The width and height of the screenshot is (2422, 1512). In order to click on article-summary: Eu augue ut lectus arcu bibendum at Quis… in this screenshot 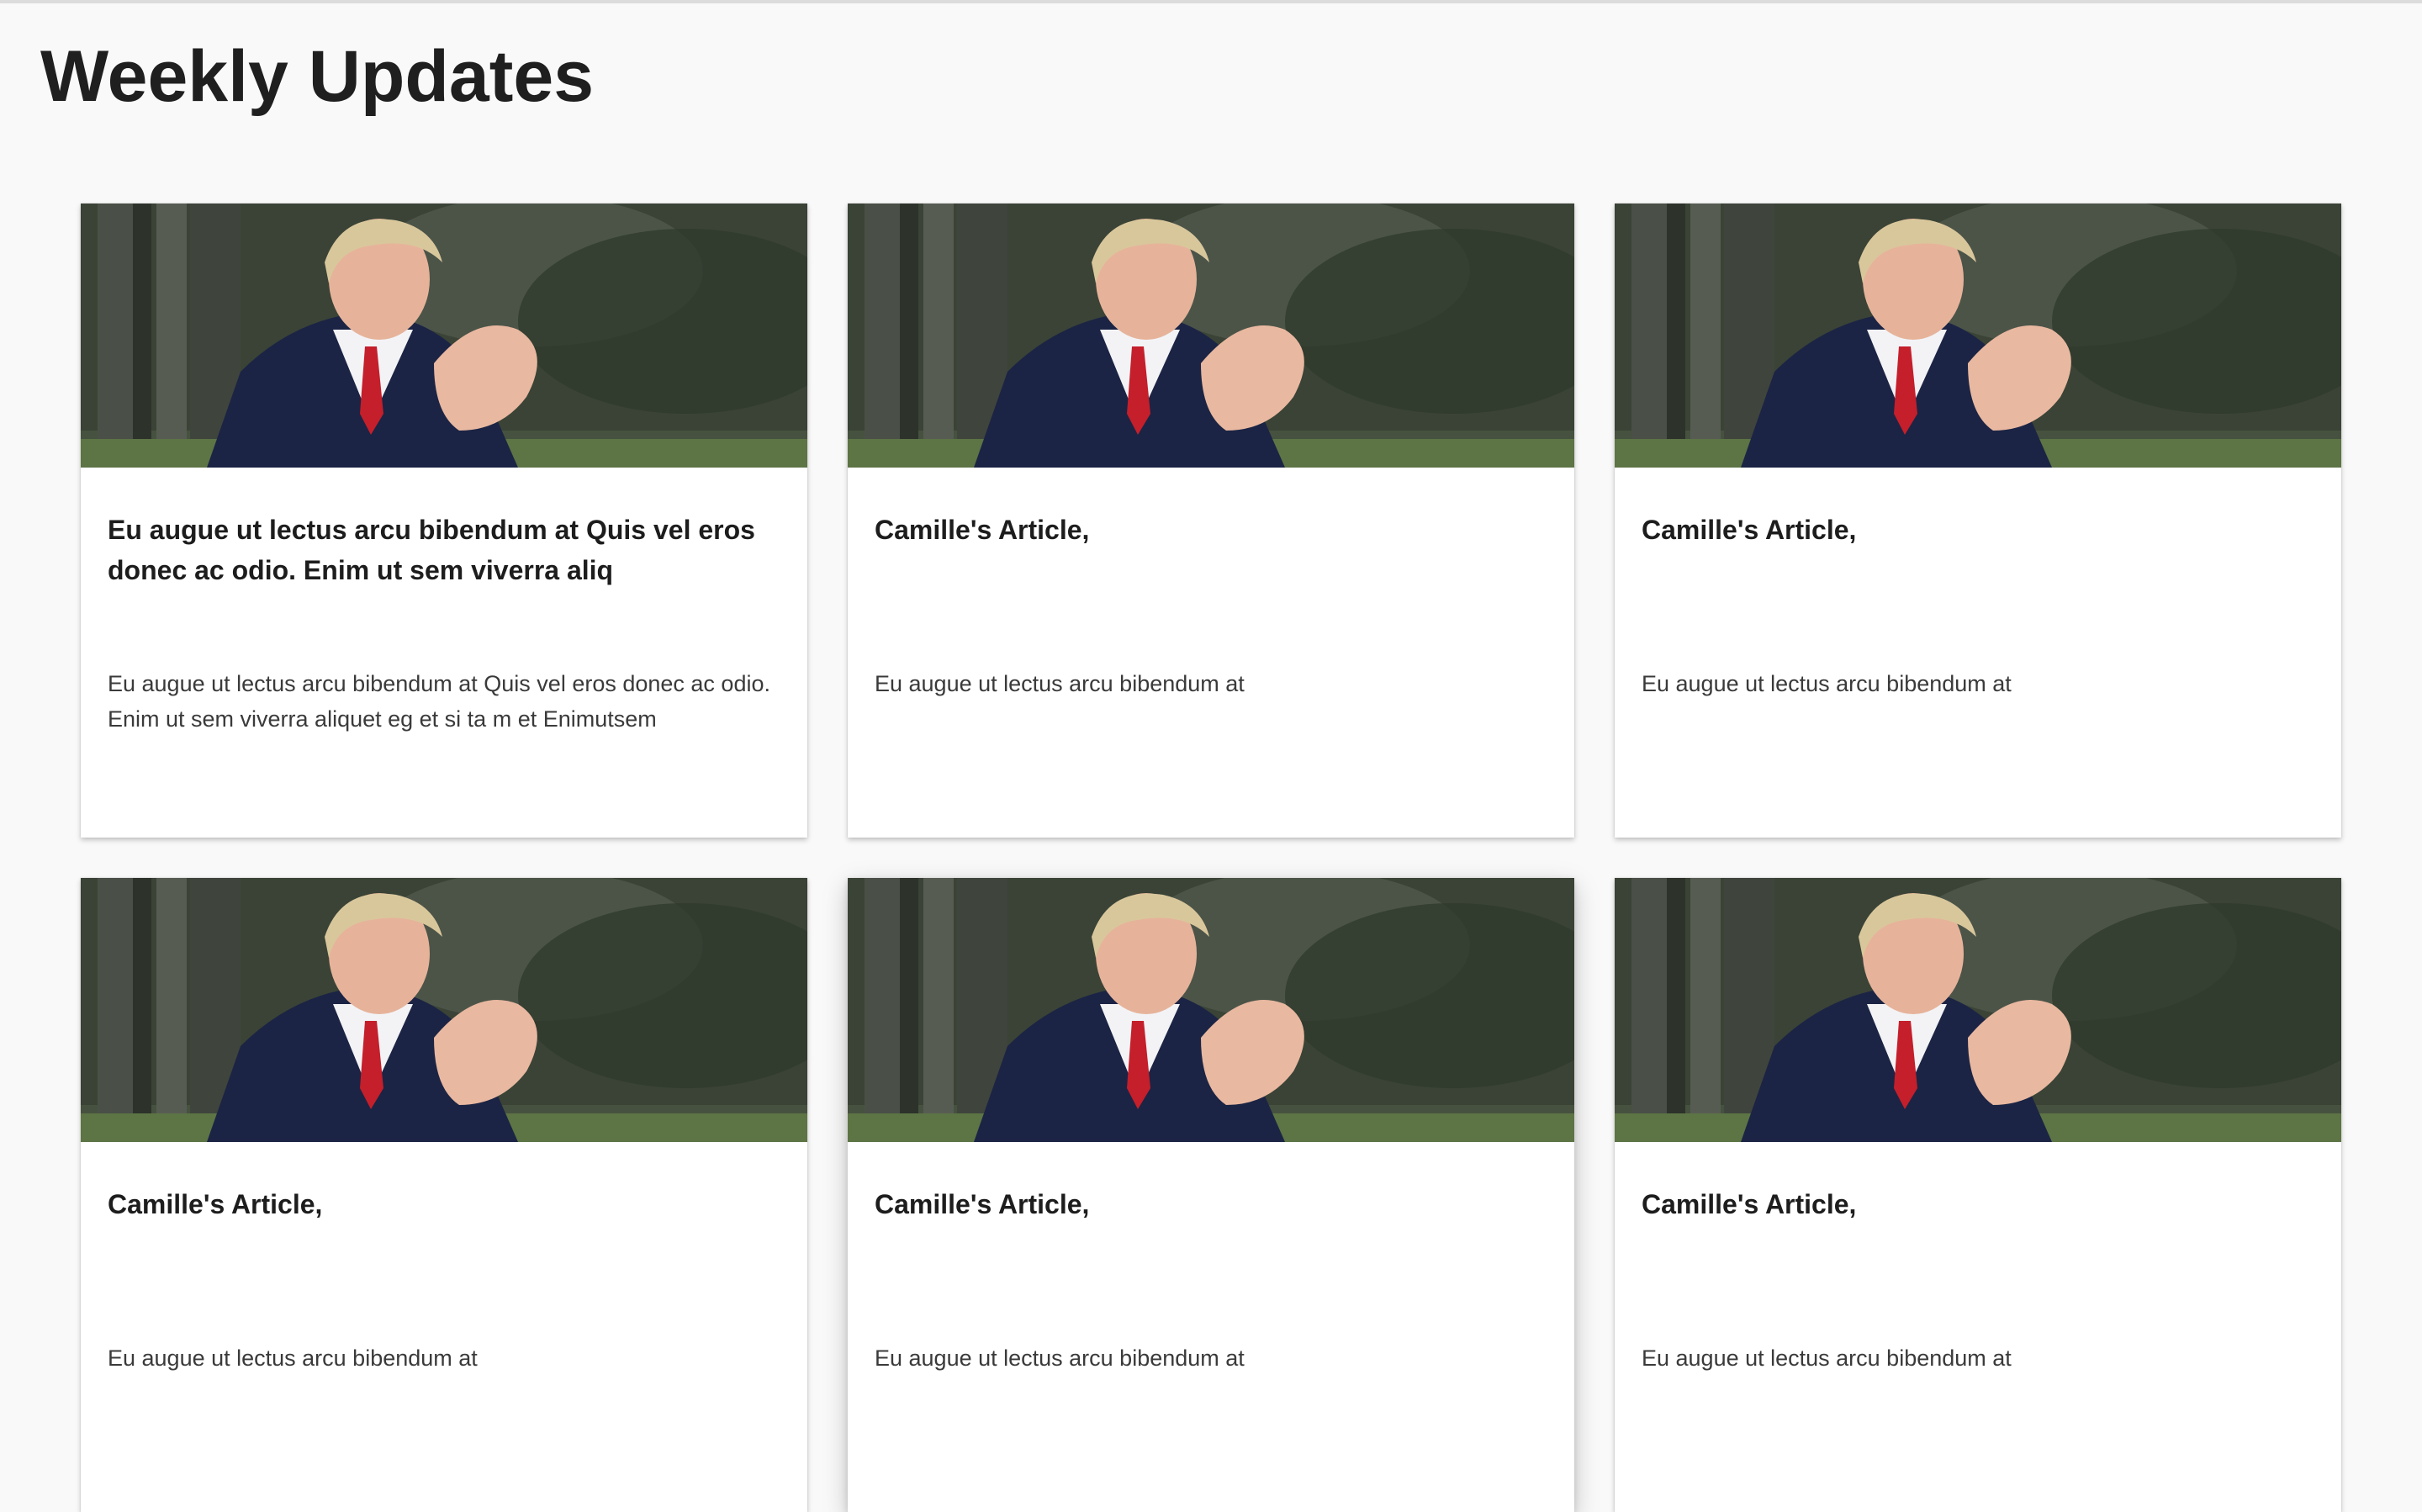, I will do `click(439, 701)`.